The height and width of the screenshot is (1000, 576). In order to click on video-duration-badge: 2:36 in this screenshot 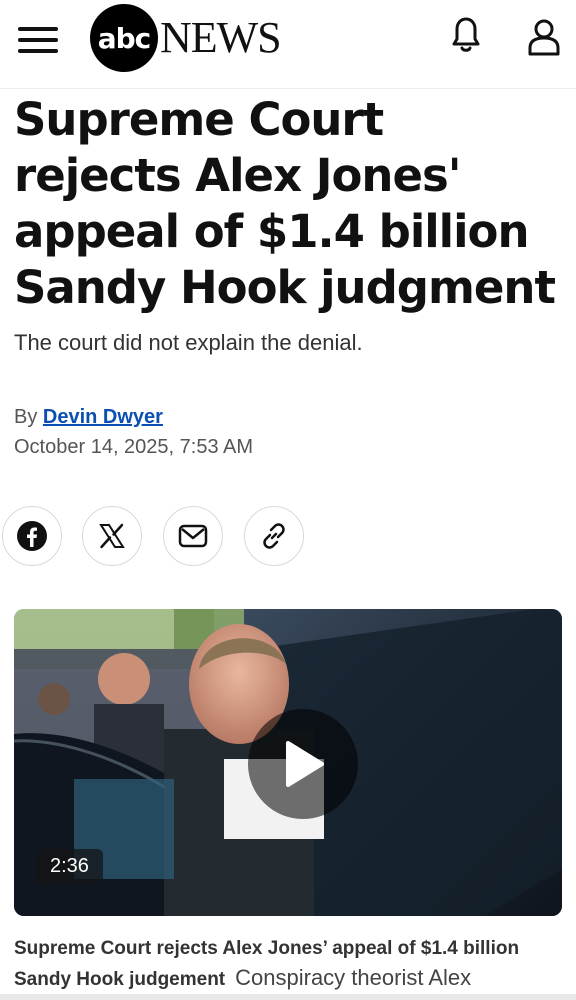, I will do `click(69, 866)`.